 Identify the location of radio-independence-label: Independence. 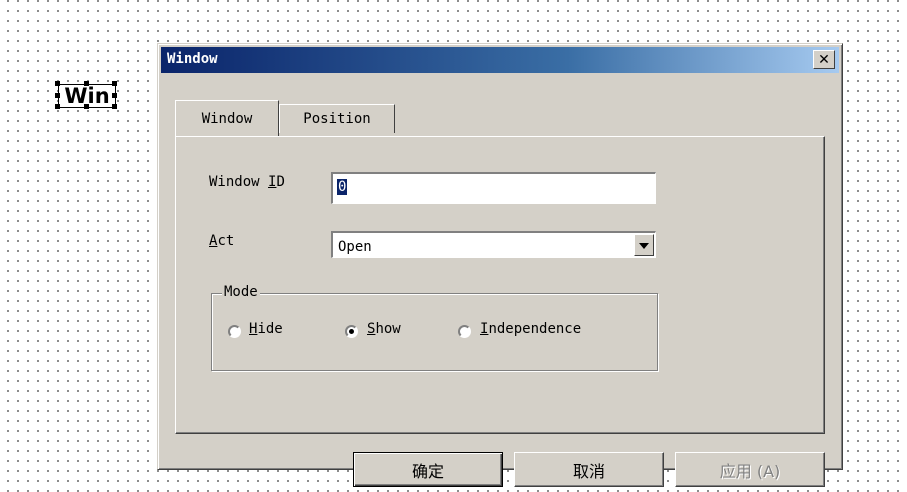
(530, 329).